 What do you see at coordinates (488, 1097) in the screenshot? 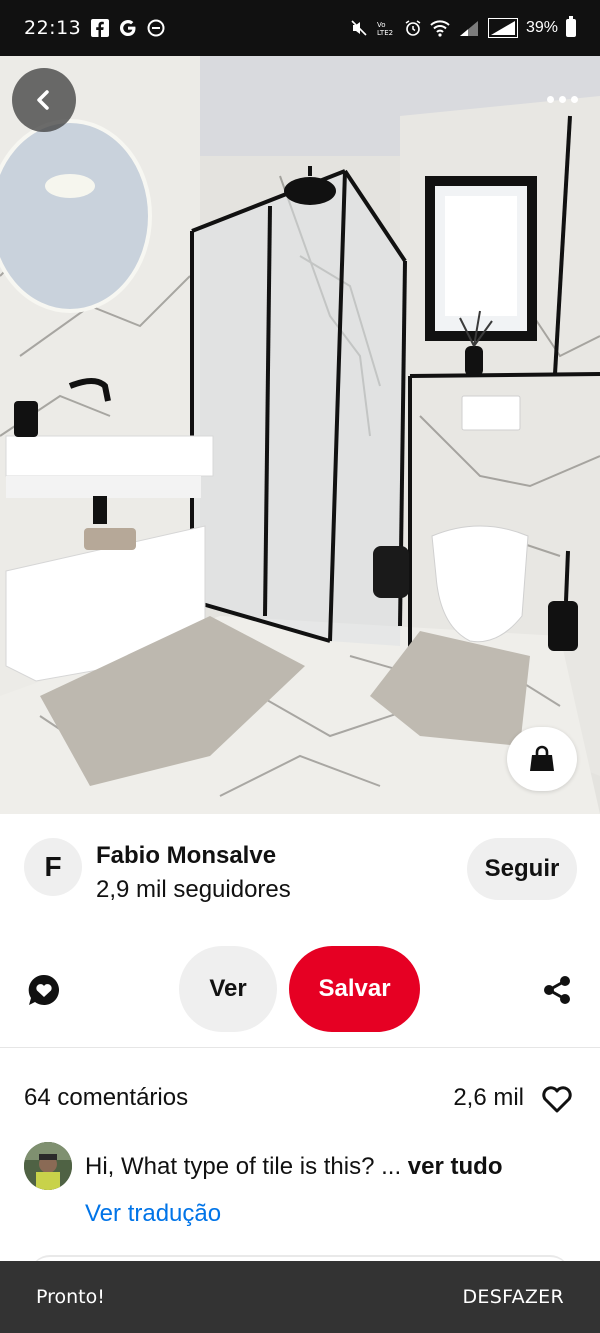
I see `likes-count: 2,6 mil` at bounding box center [488, 1097].